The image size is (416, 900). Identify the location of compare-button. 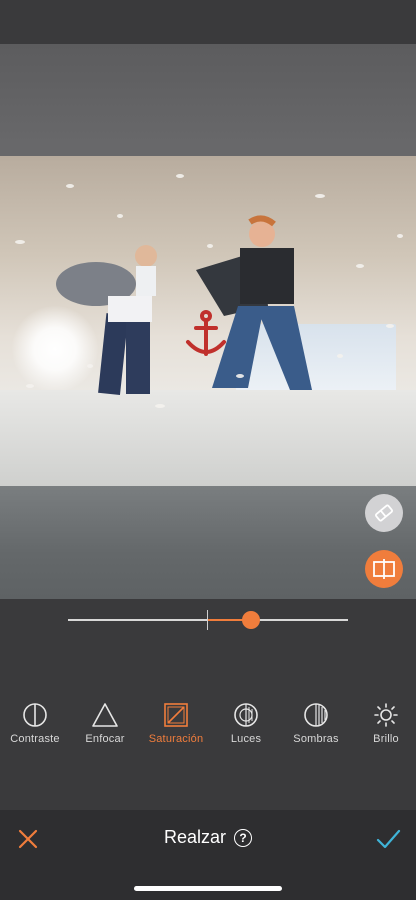
(384, 569).